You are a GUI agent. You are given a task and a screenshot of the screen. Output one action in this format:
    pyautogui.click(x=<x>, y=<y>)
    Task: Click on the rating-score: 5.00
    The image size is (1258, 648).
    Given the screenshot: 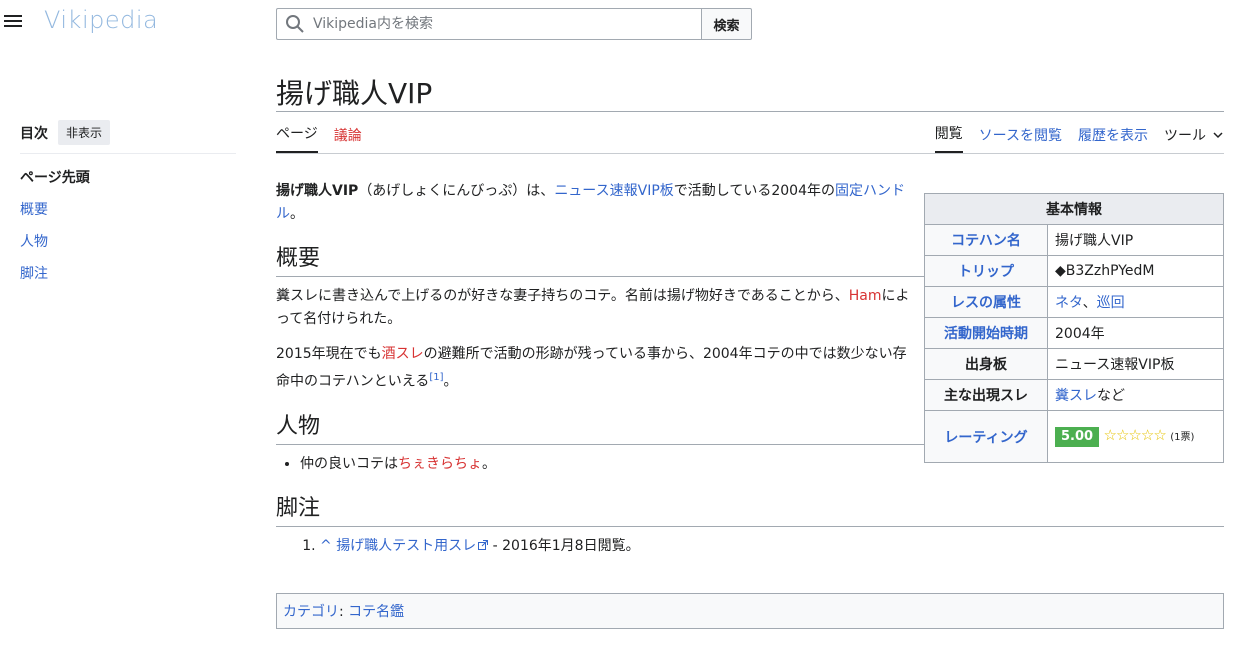 What is the action you would take?
    pyautogui.click(x=1077, y=437)
    